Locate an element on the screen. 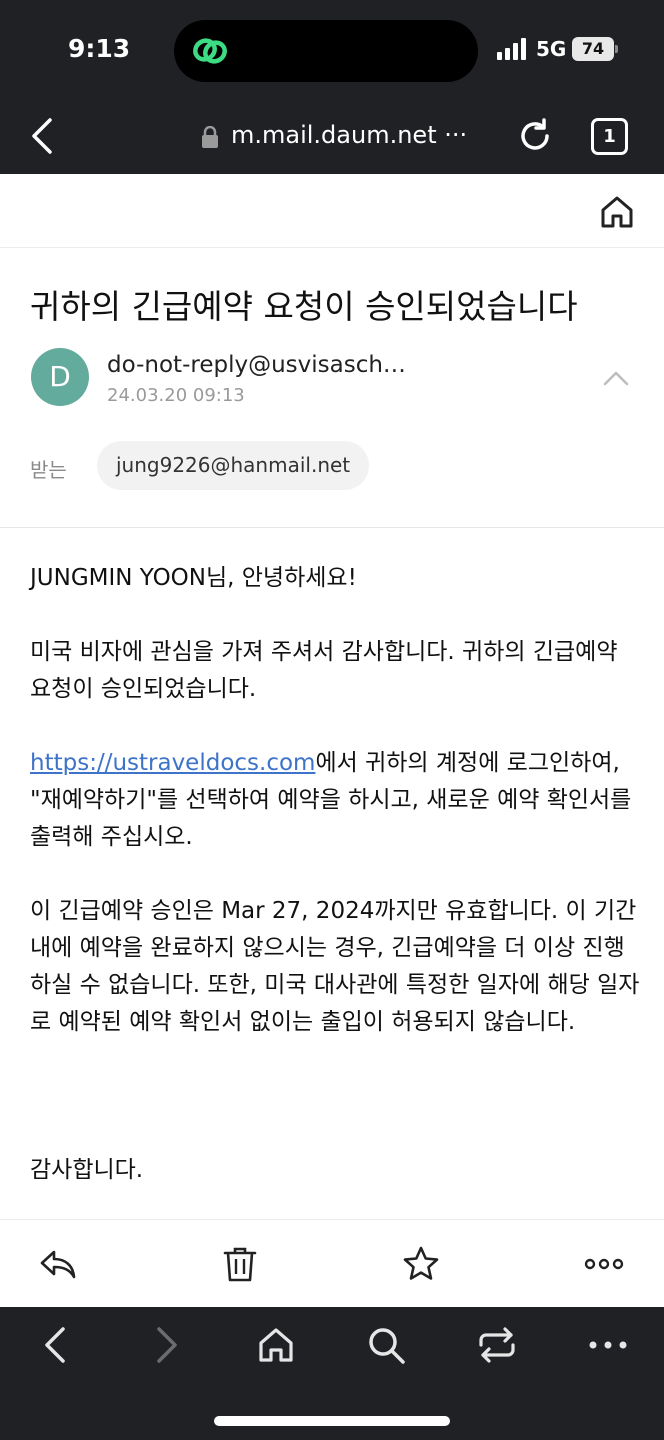  battery-tip is located at coordinates (616, 49).